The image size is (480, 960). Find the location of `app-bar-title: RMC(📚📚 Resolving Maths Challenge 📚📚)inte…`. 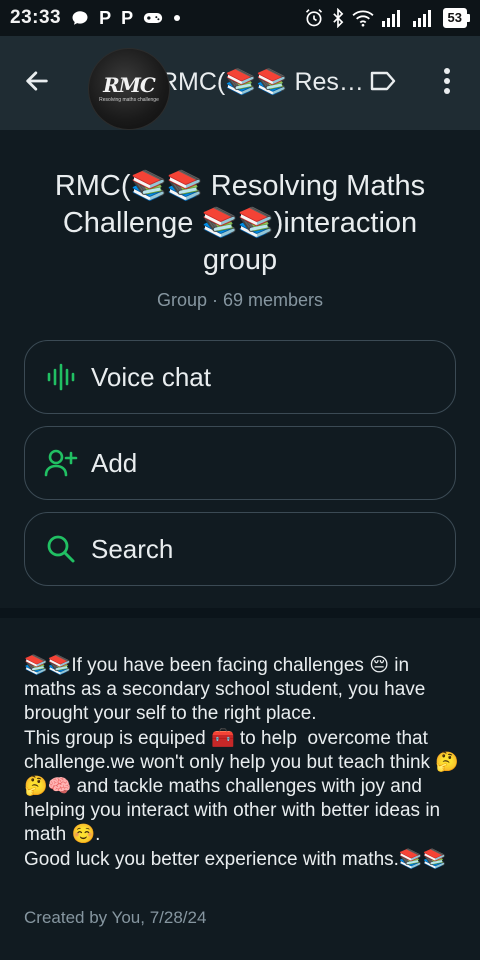

app-bar-title: RMC(📚📚 Resolving Maths Challenge 📚📚)inte… is located at coordinates (263, 82).